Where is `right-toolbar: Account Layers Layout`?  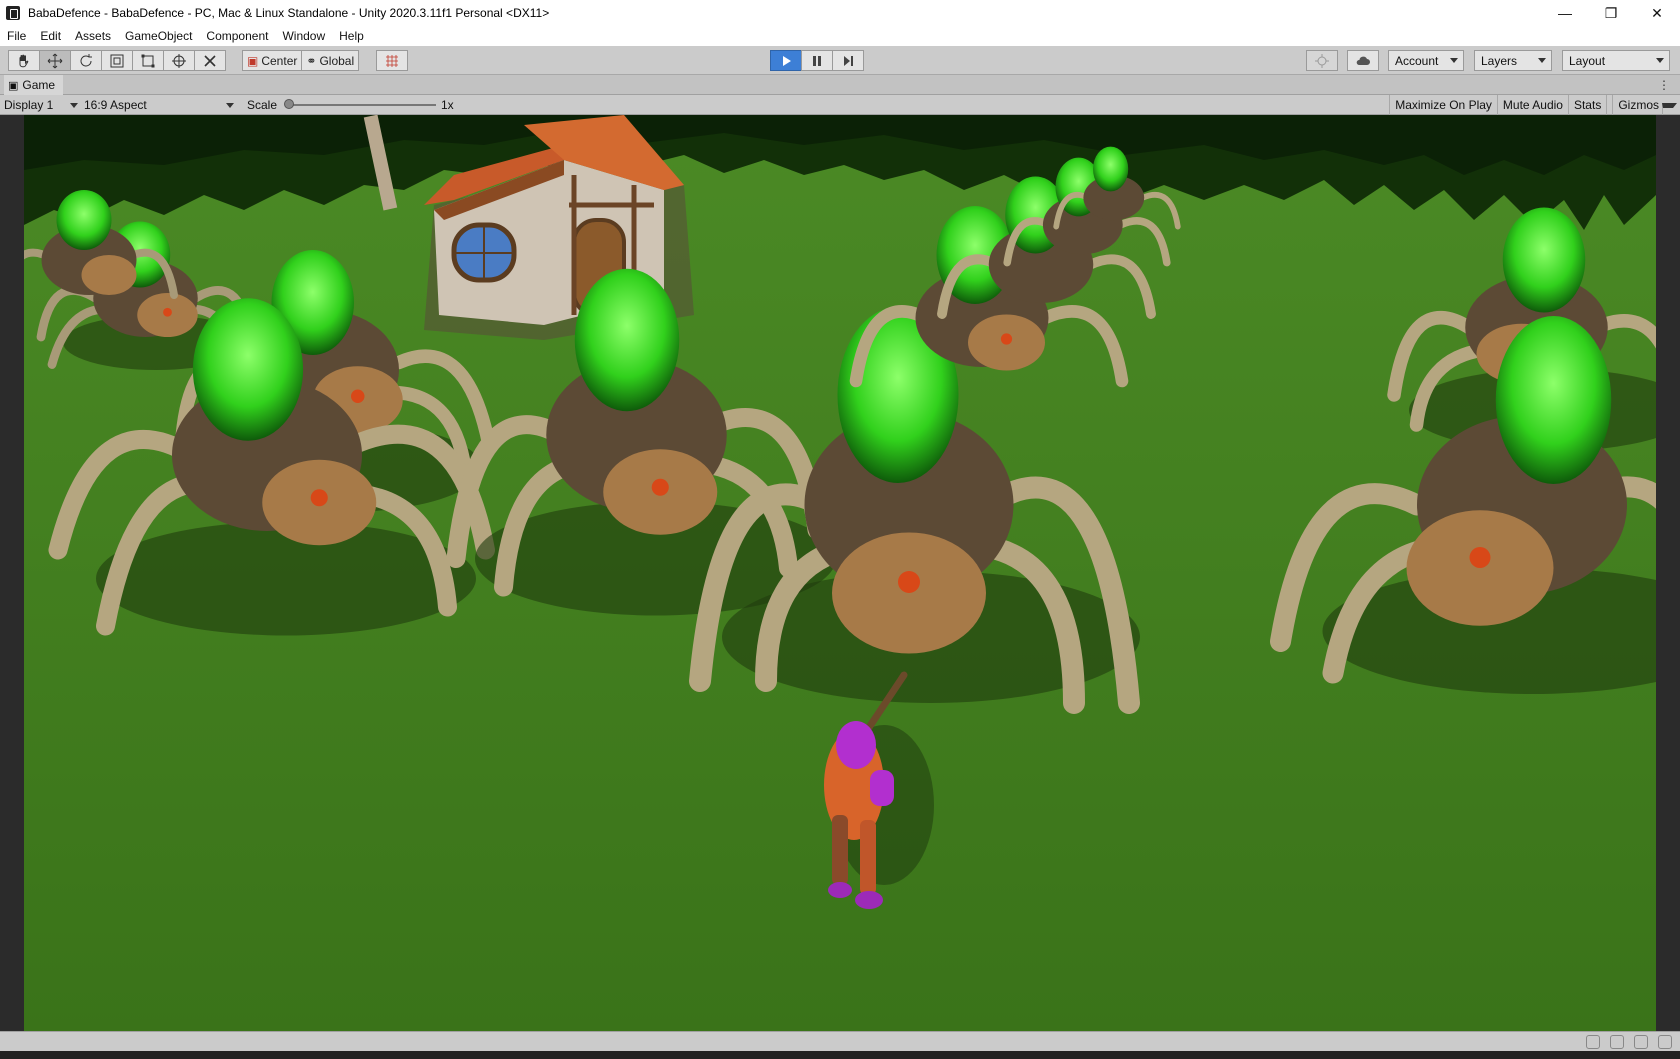 right-toolbar: Account Layers Layout is located at coordinates (1488, 60).